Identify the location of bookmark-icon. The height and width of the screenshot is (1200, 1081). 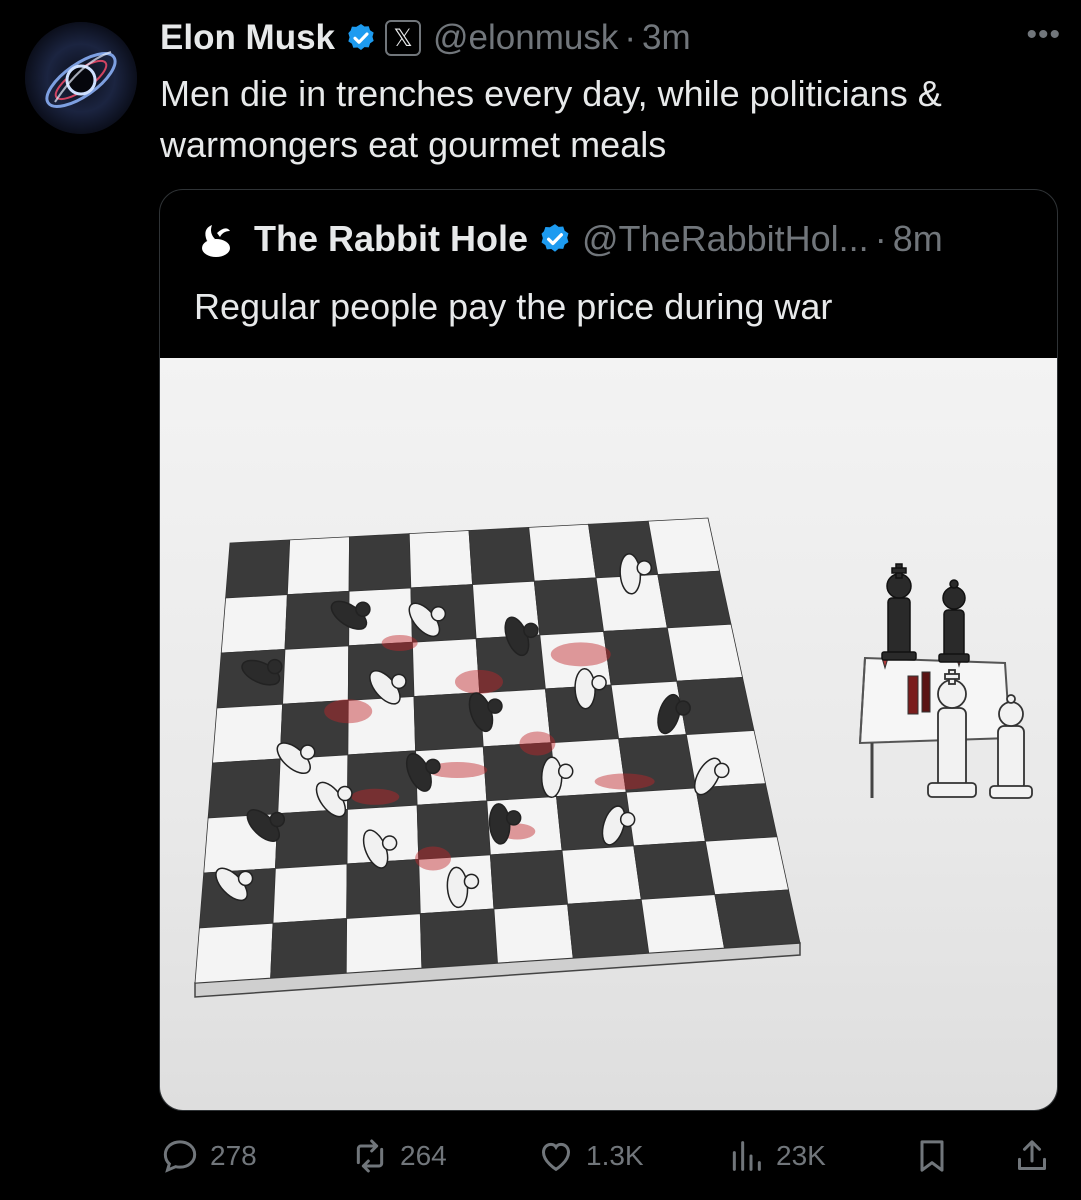
(932, 1156).